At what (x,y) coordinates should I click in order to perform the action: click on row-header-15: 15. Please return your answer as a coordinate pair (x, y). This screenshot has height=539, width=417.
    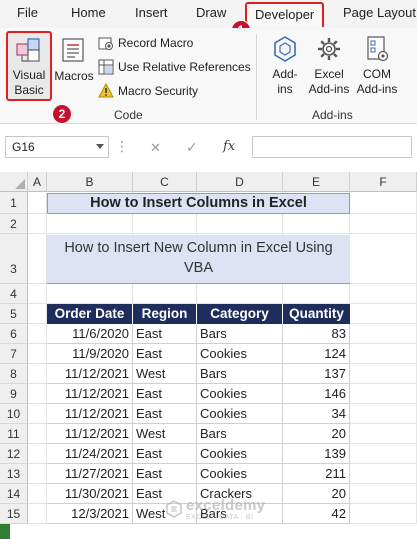
    Looking at the image, I should click on (14, 514).